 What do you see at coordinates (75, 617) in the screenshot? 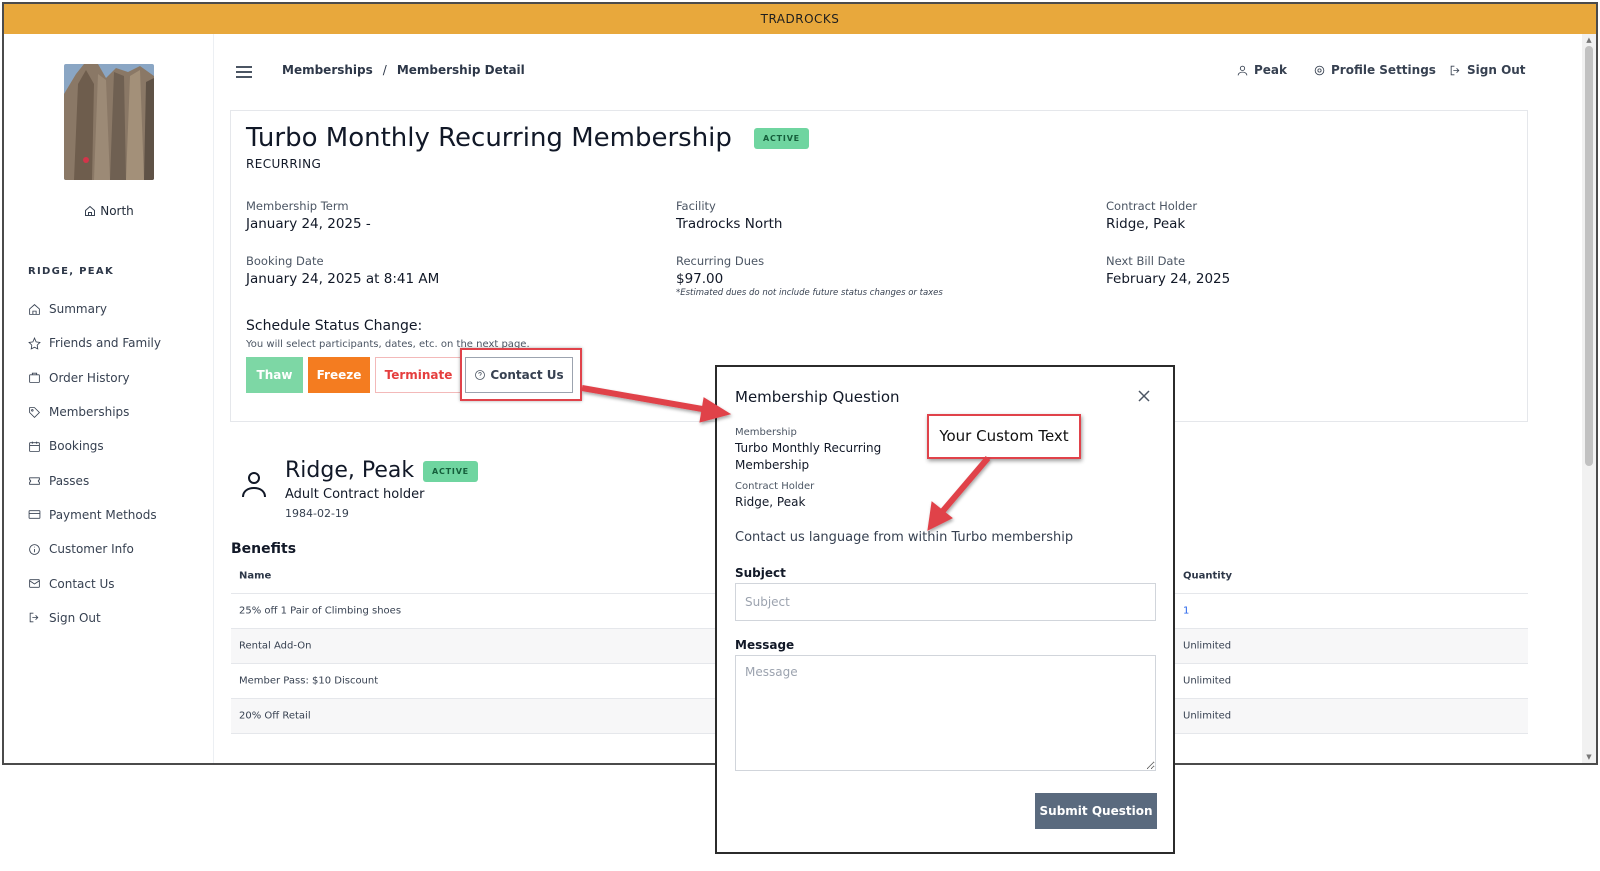
I see `sidebar-item-label: Sign Out` at bounding box center [75, 617].